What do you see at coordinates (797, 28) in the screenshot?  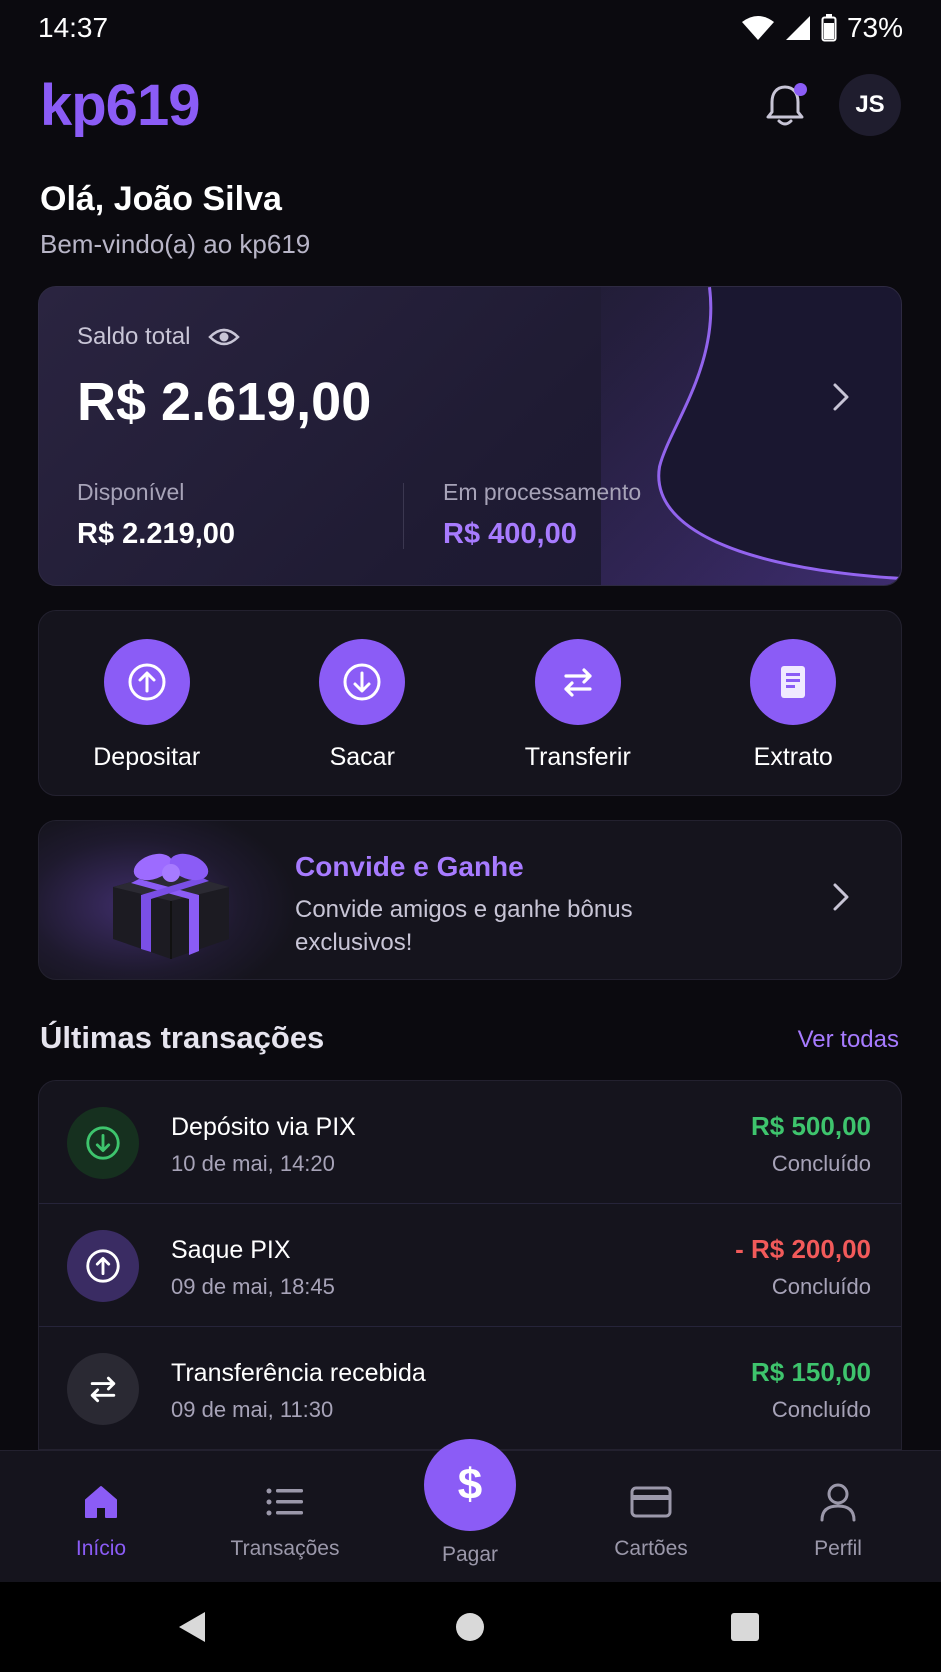 I see `cell-signal-icon` at bounding box center [797, 28].